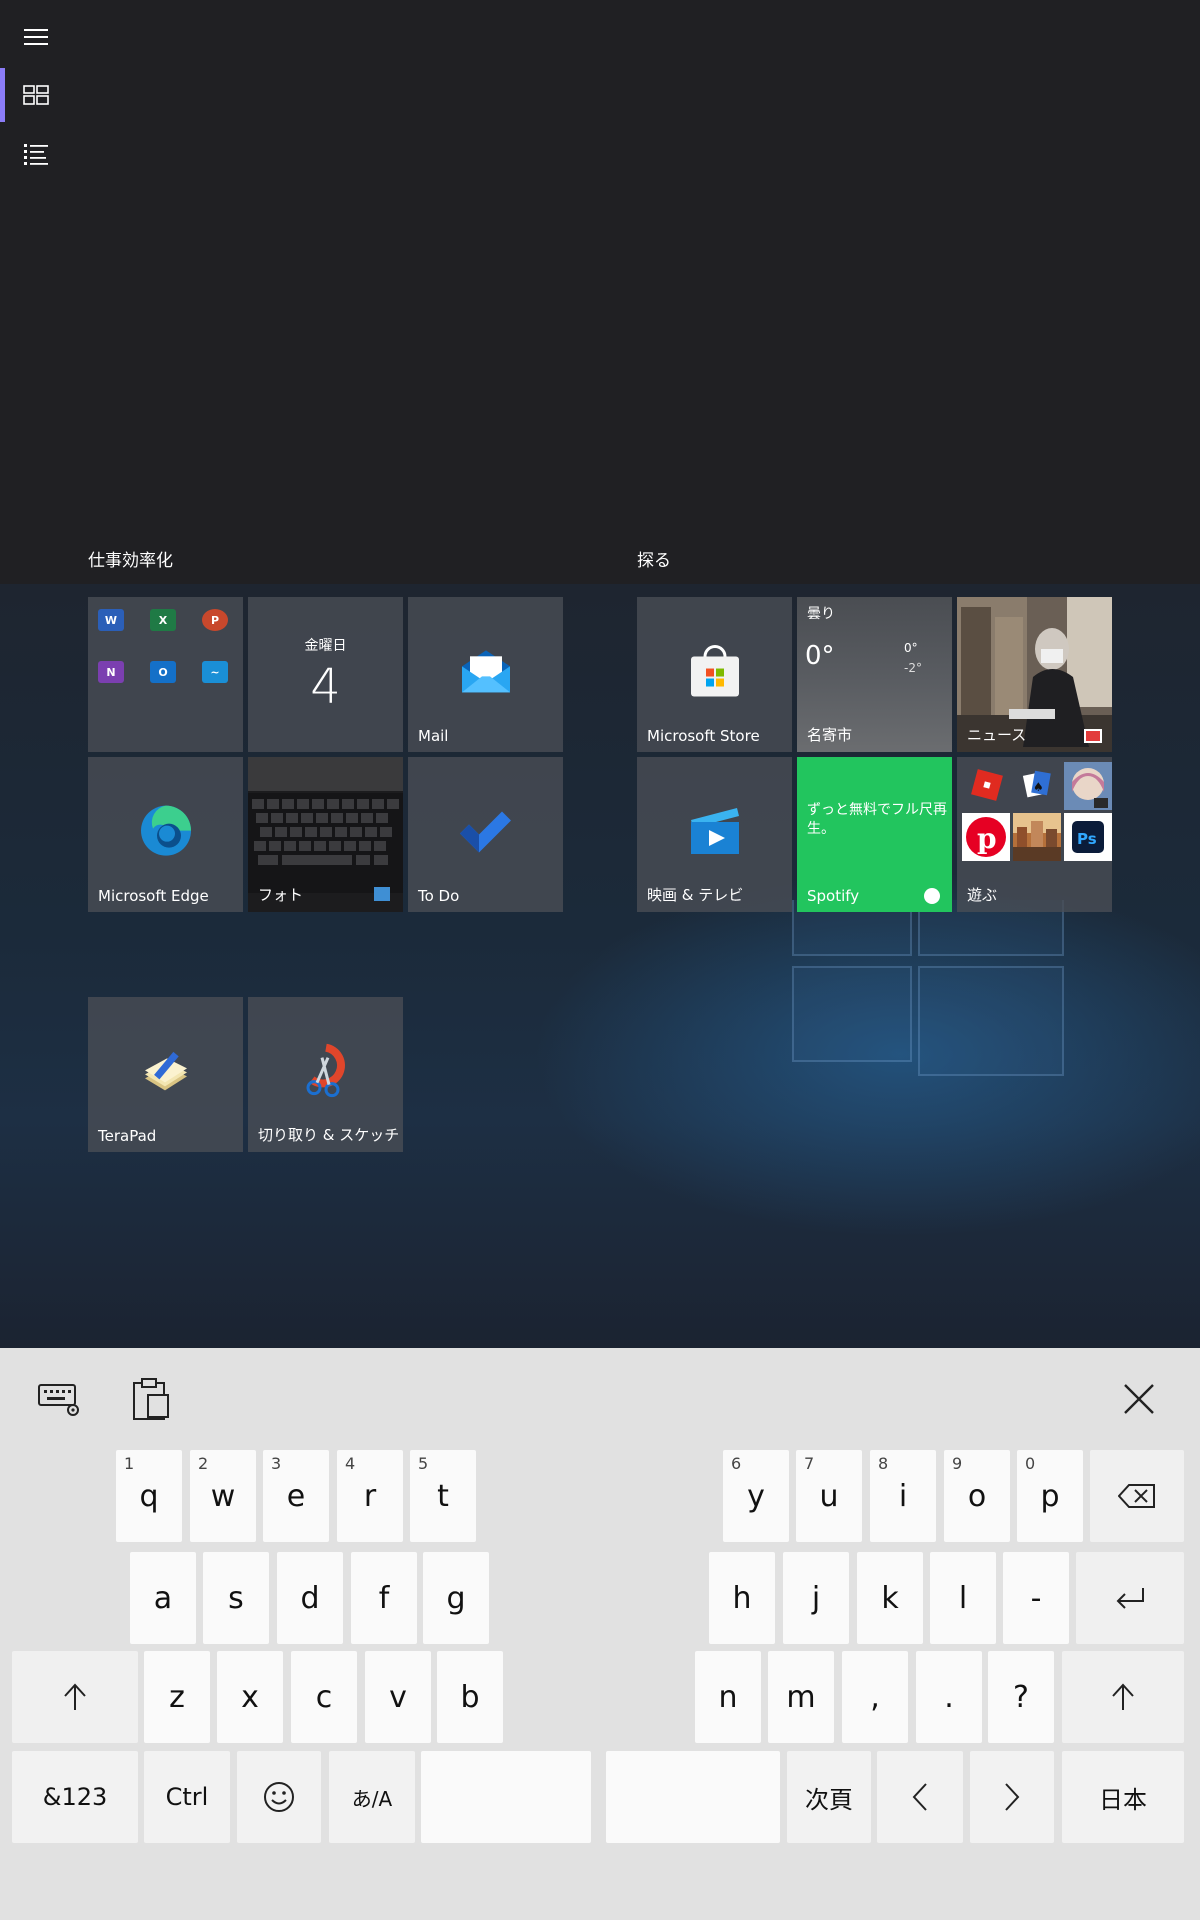 This screenshot has width=1200, height=1920. Describe the element at coordinates (1034, 674) in the screenshot. I see `news-tile: ニュース` at that location.